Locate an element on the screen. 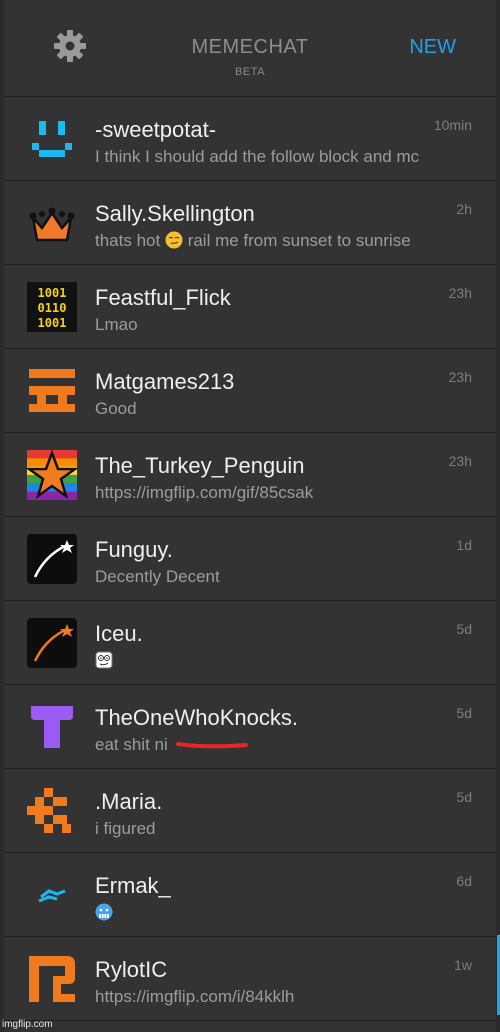  app-subtitle: BETA is located at coordinates (250, 72).